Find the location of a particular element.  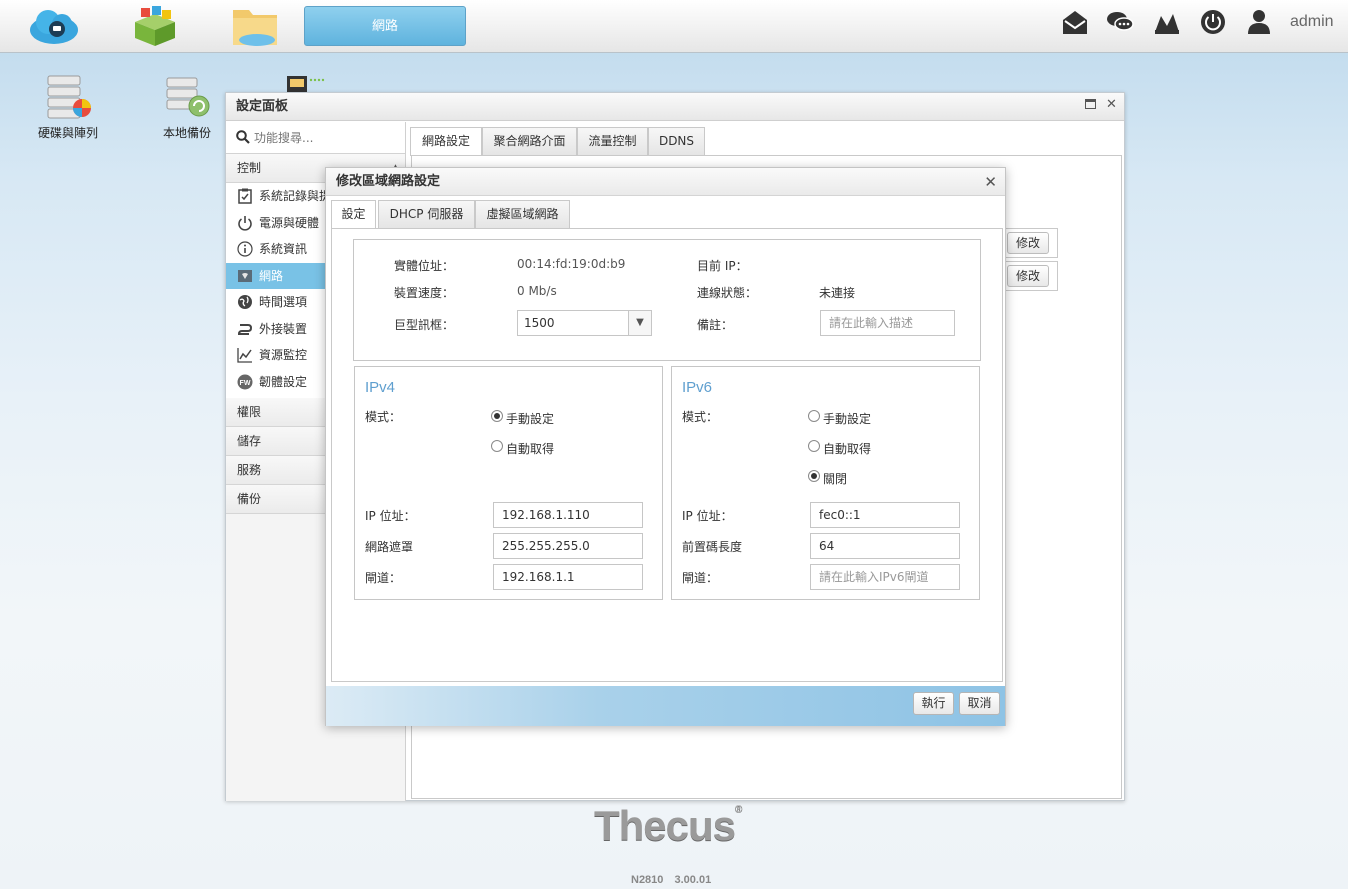

sidebar-item-label: 時間選項 is located at coordinates (283, 302).